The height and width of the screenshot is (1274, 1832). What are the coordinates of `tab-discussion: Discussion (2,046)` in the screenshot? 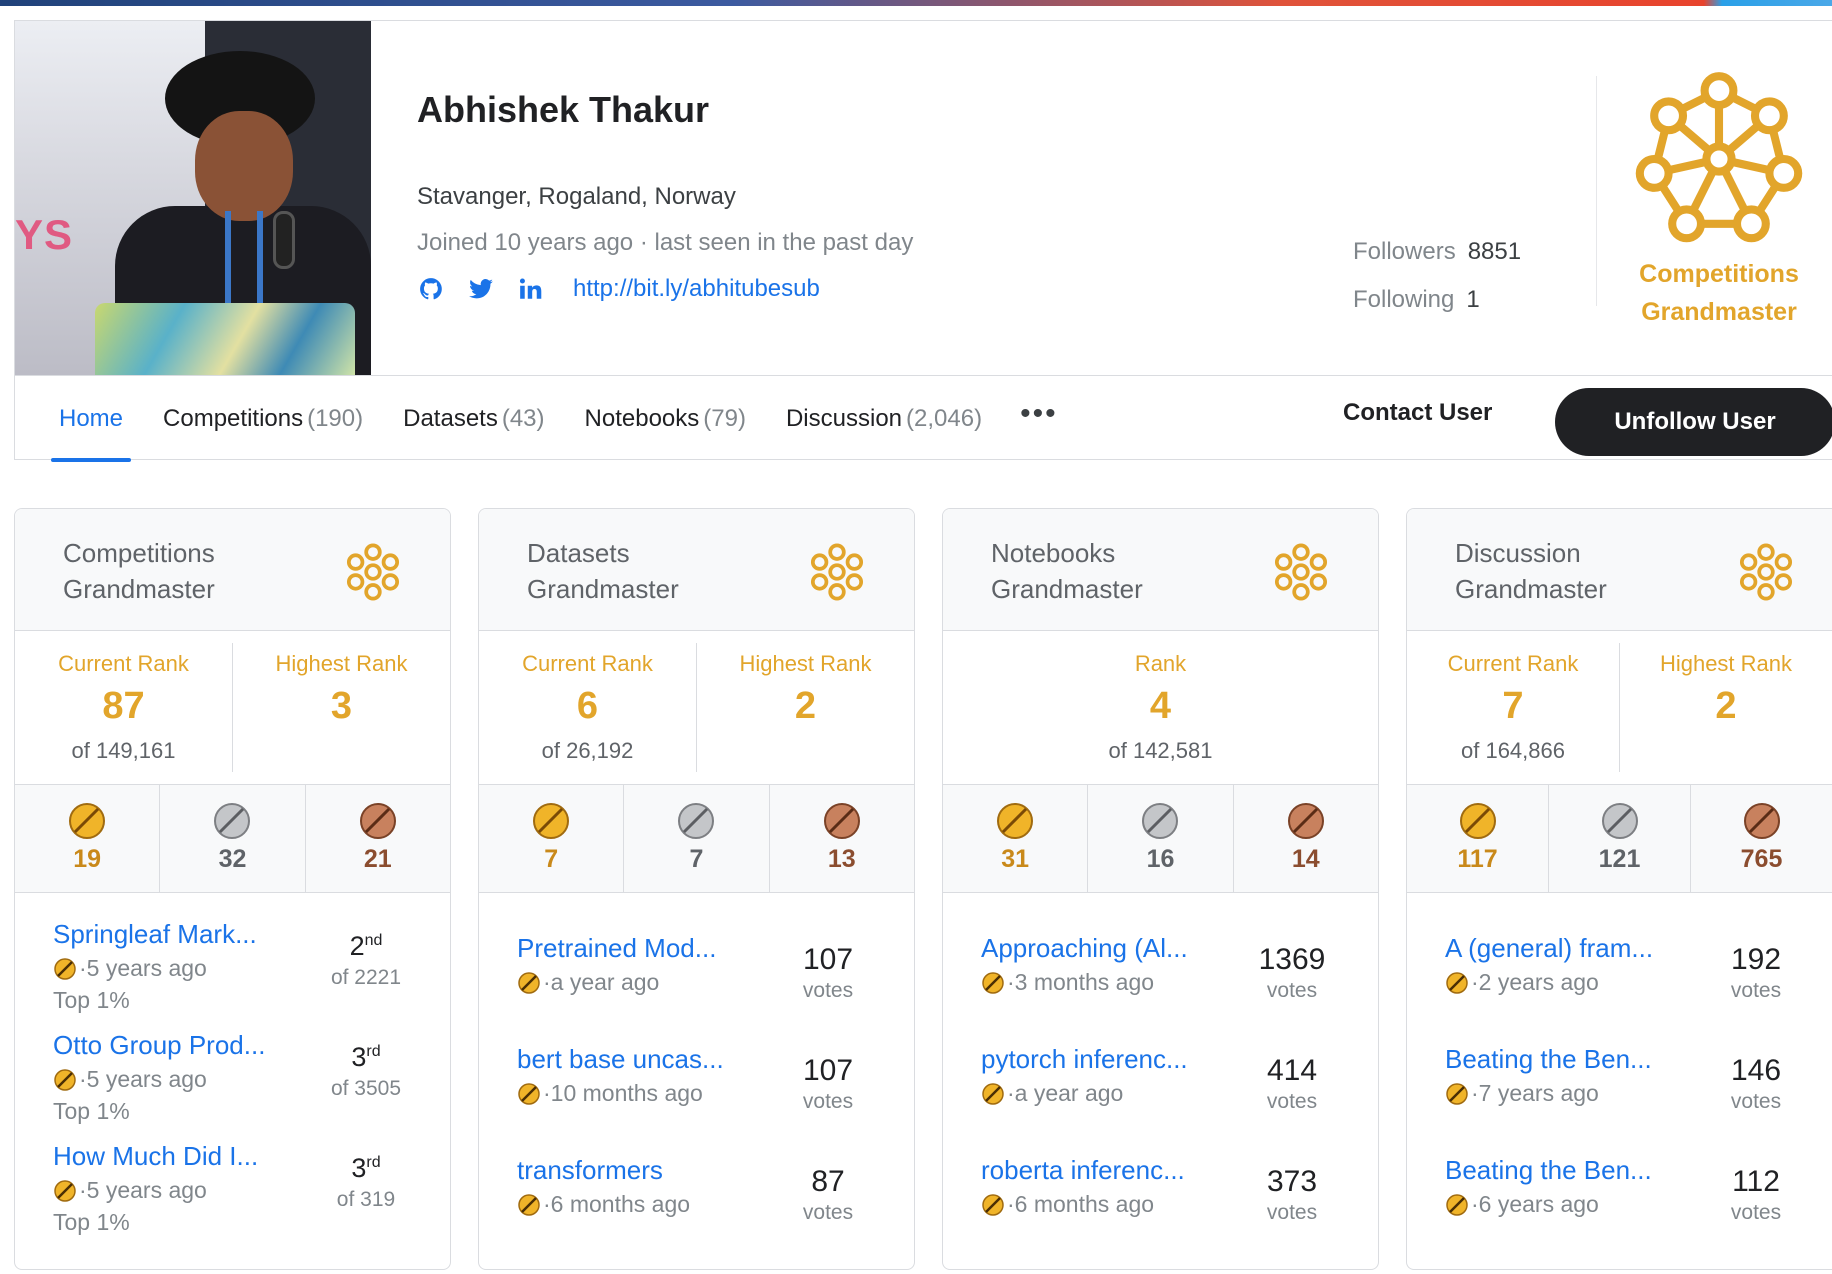 It's located at (884, 419).